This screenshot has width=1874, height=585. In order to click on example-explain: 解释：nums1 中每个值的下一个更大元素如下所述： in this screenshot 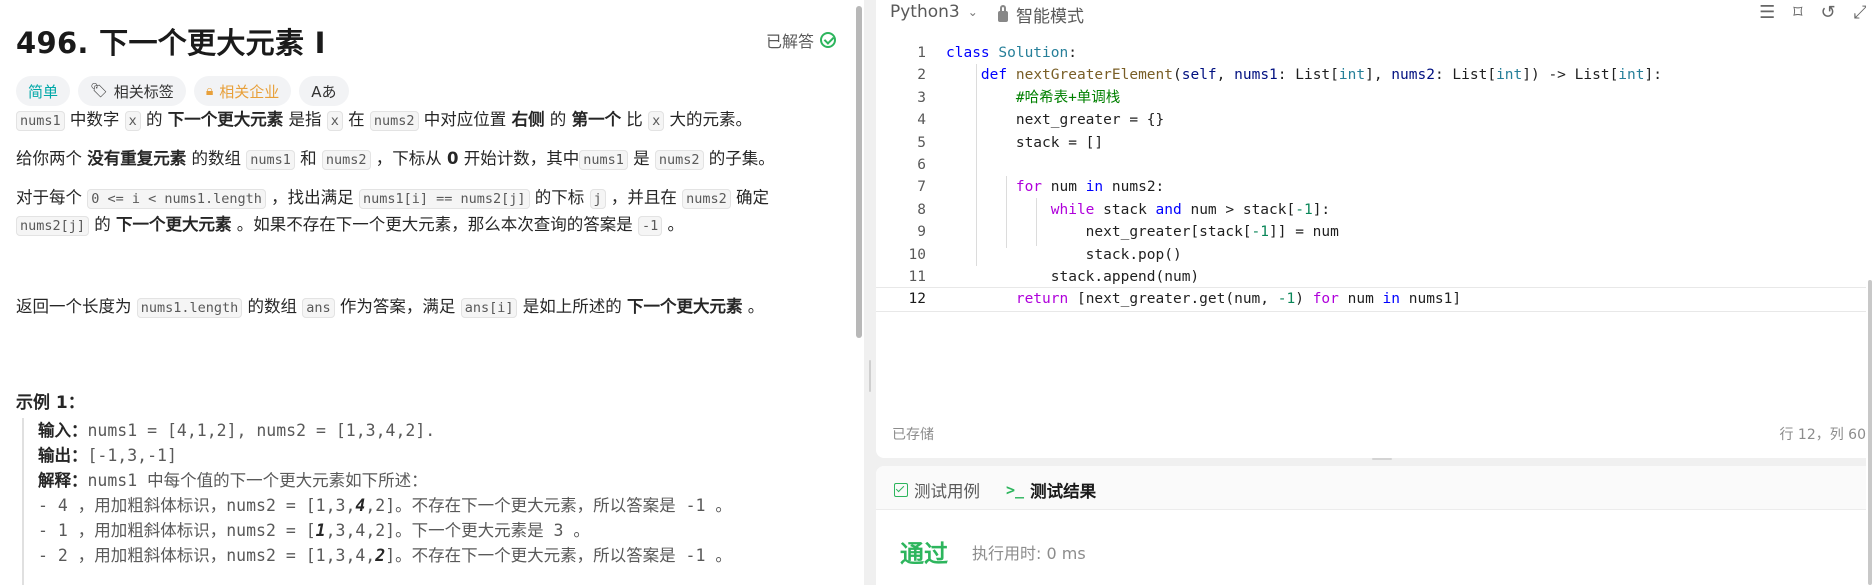, I will do `click(445, 480)`.